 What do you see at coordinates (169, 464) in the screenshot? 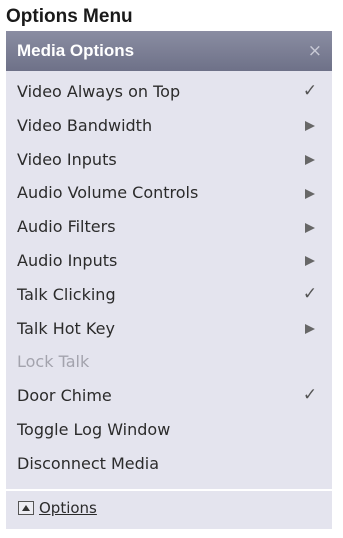
I see `menu-item-disconnect-media: Disconnect Media` at bounding box center [169, 464].